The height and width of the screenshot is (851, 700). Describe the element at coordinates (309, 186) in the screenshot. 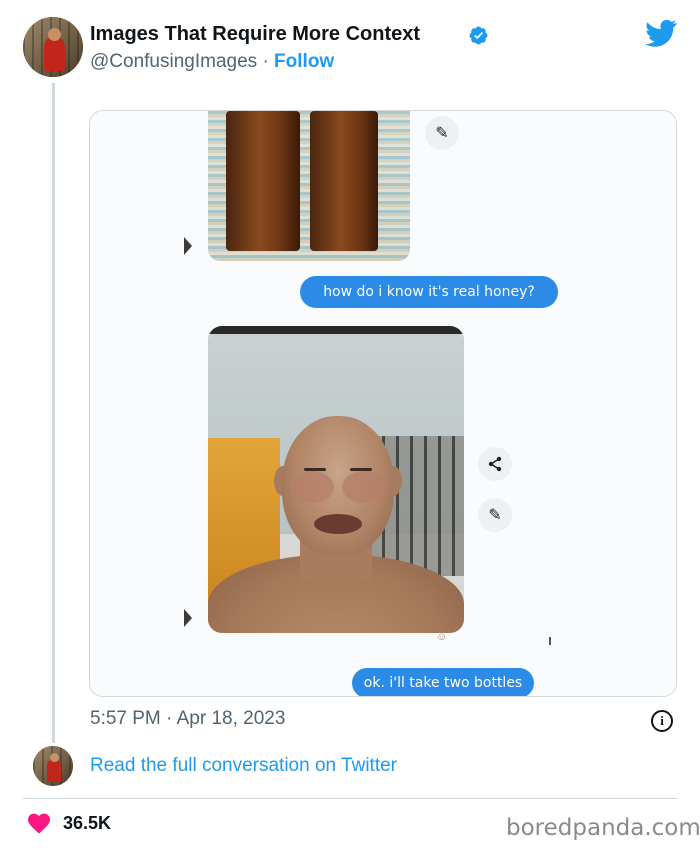

I see `honey-bottles-photo` at that location.